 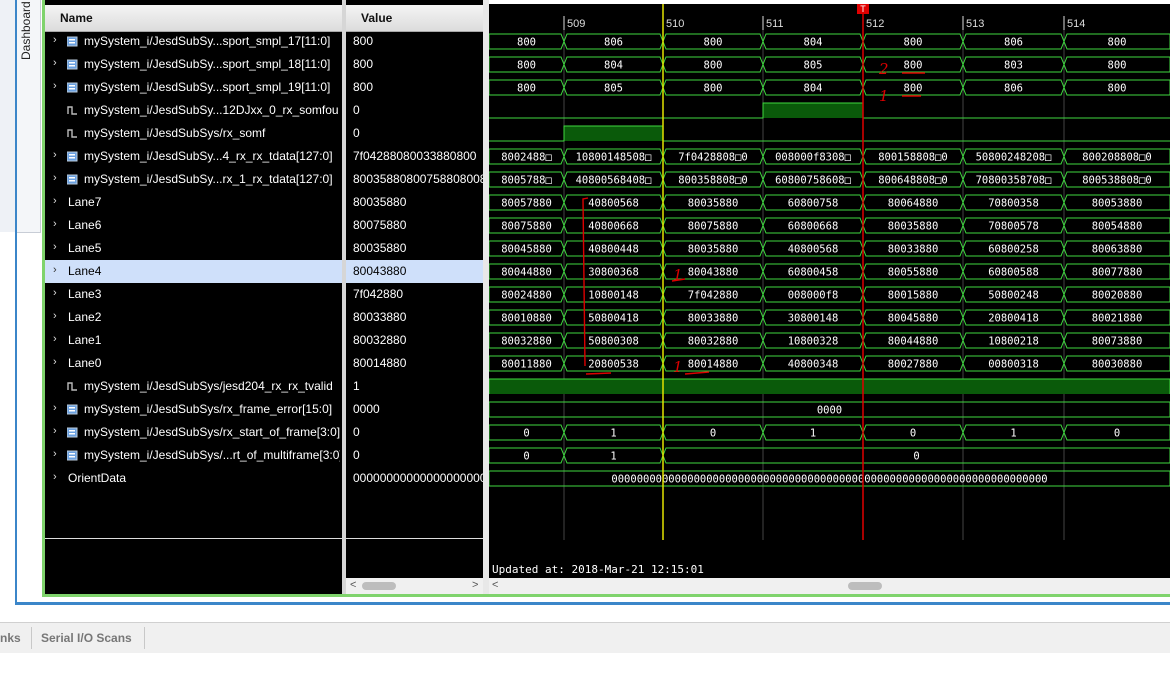 I want to click on bus-value-label: 00800318, so click(x=1013, y=365).